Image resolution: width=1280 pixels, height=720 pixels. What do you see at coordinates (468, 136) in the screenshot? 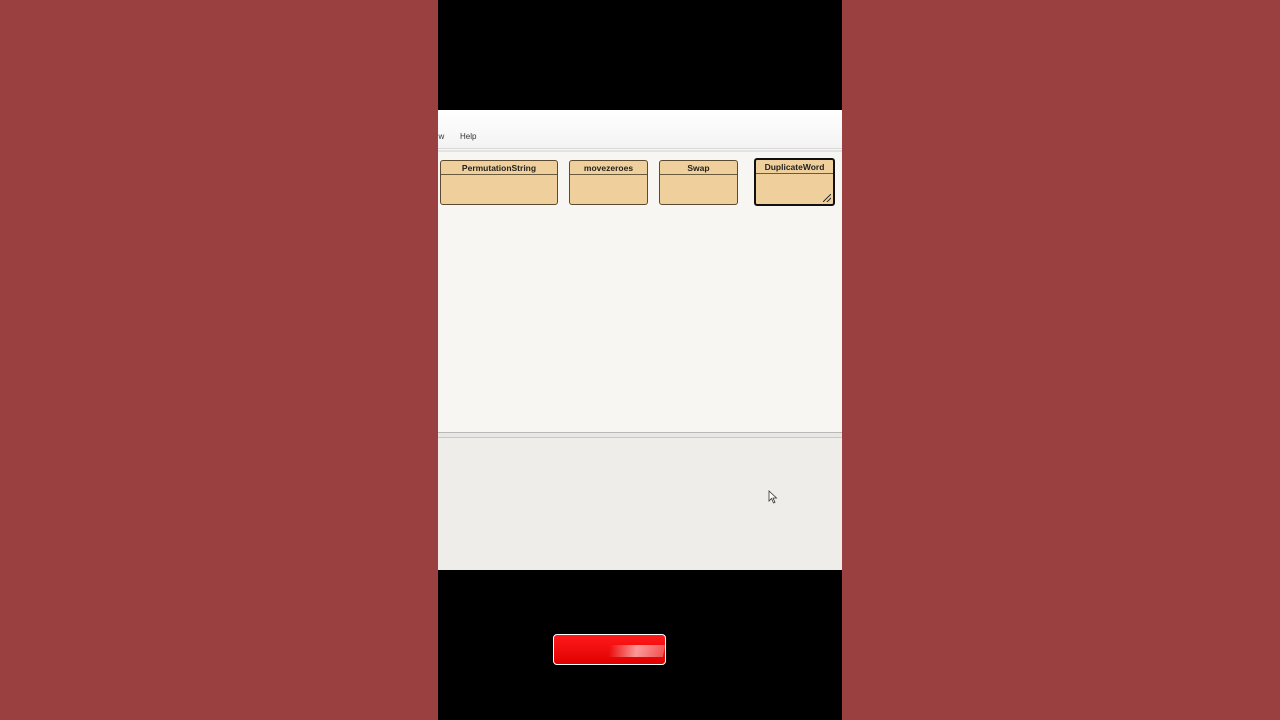
I see `menu-item-help: Help` at bounding box center [468, 136].